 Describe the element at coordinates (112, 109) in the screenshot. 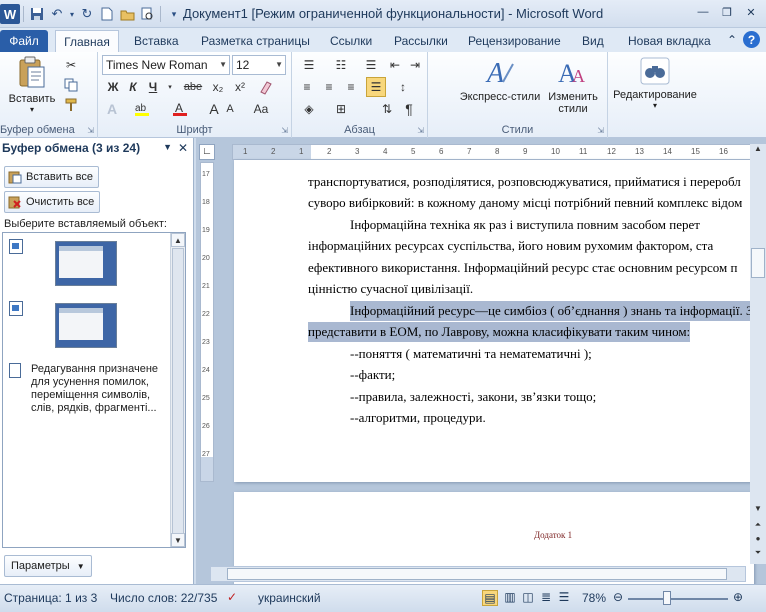

I see `text-effects-icon: A` at that location.